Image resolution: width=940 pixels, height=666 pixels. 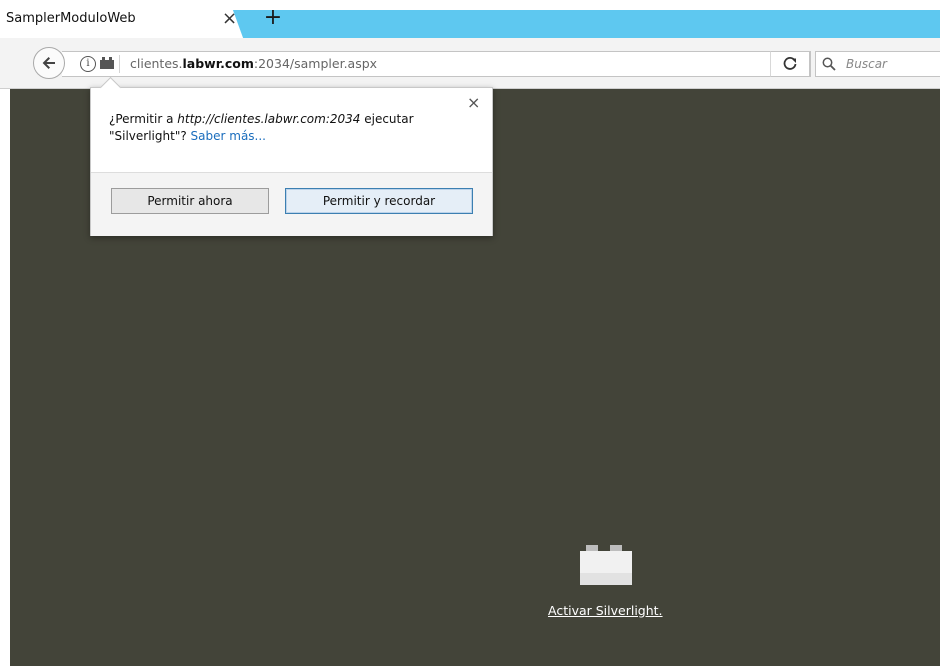 What do you see at coordinates (119, 64) in the screenshot?
I see `url-separator` at bounding box center [119, 64].